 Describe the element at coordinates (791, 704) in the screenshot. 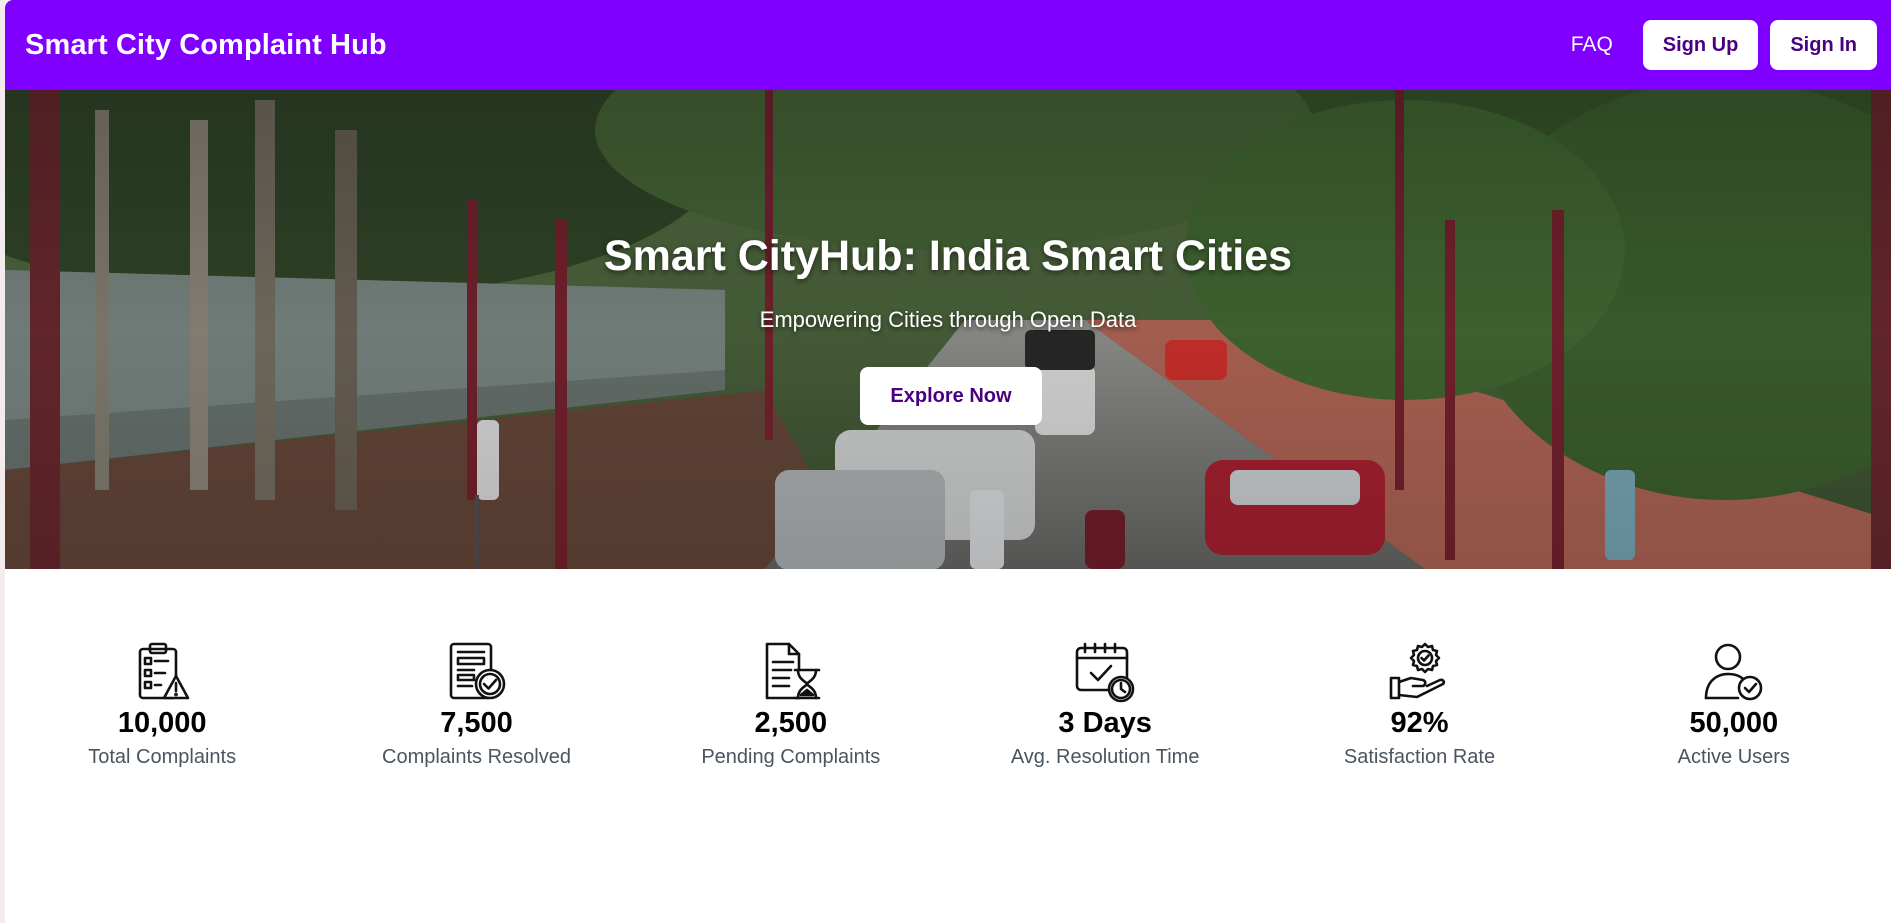

I see `stat-pending-complaints: 2,500 Pending Complaints` at that location.